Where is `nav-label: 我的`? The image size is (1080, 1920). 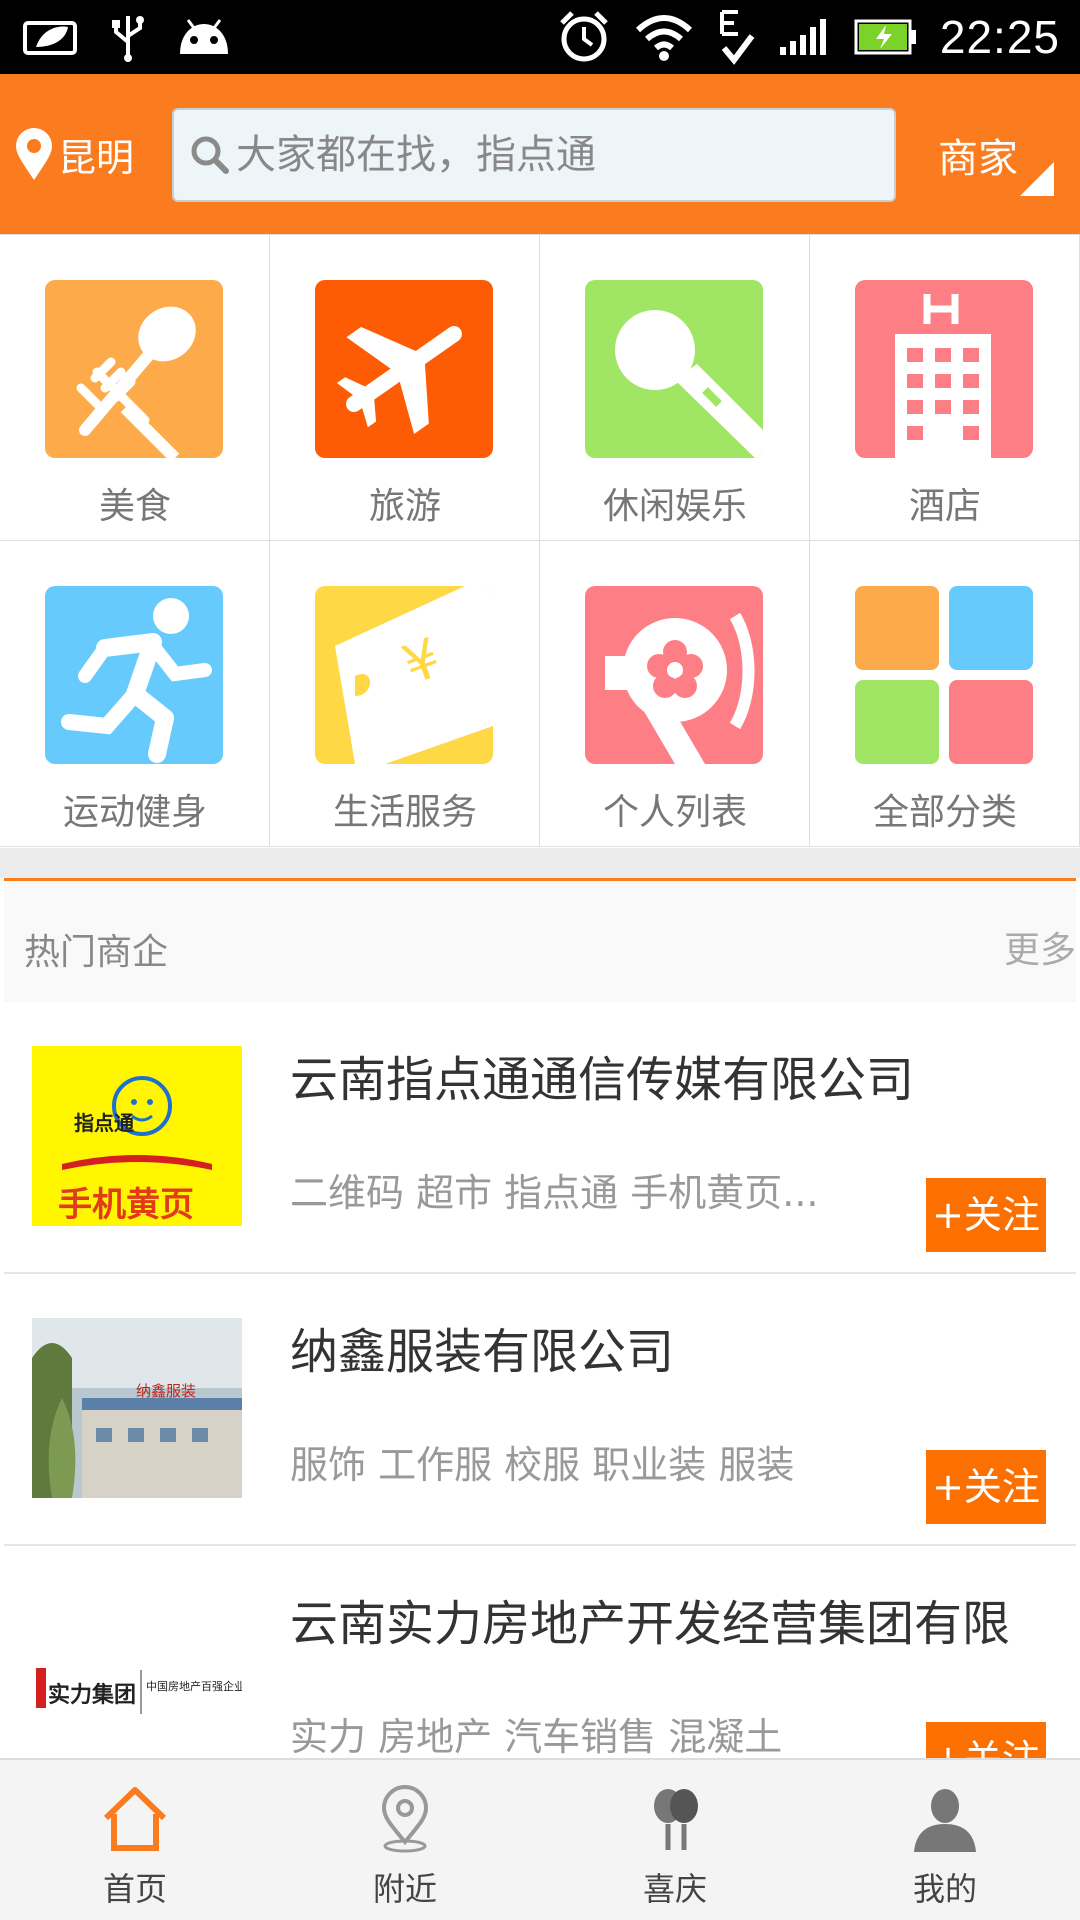
nav-label: 我的 is located at coordinates (944, 1889).